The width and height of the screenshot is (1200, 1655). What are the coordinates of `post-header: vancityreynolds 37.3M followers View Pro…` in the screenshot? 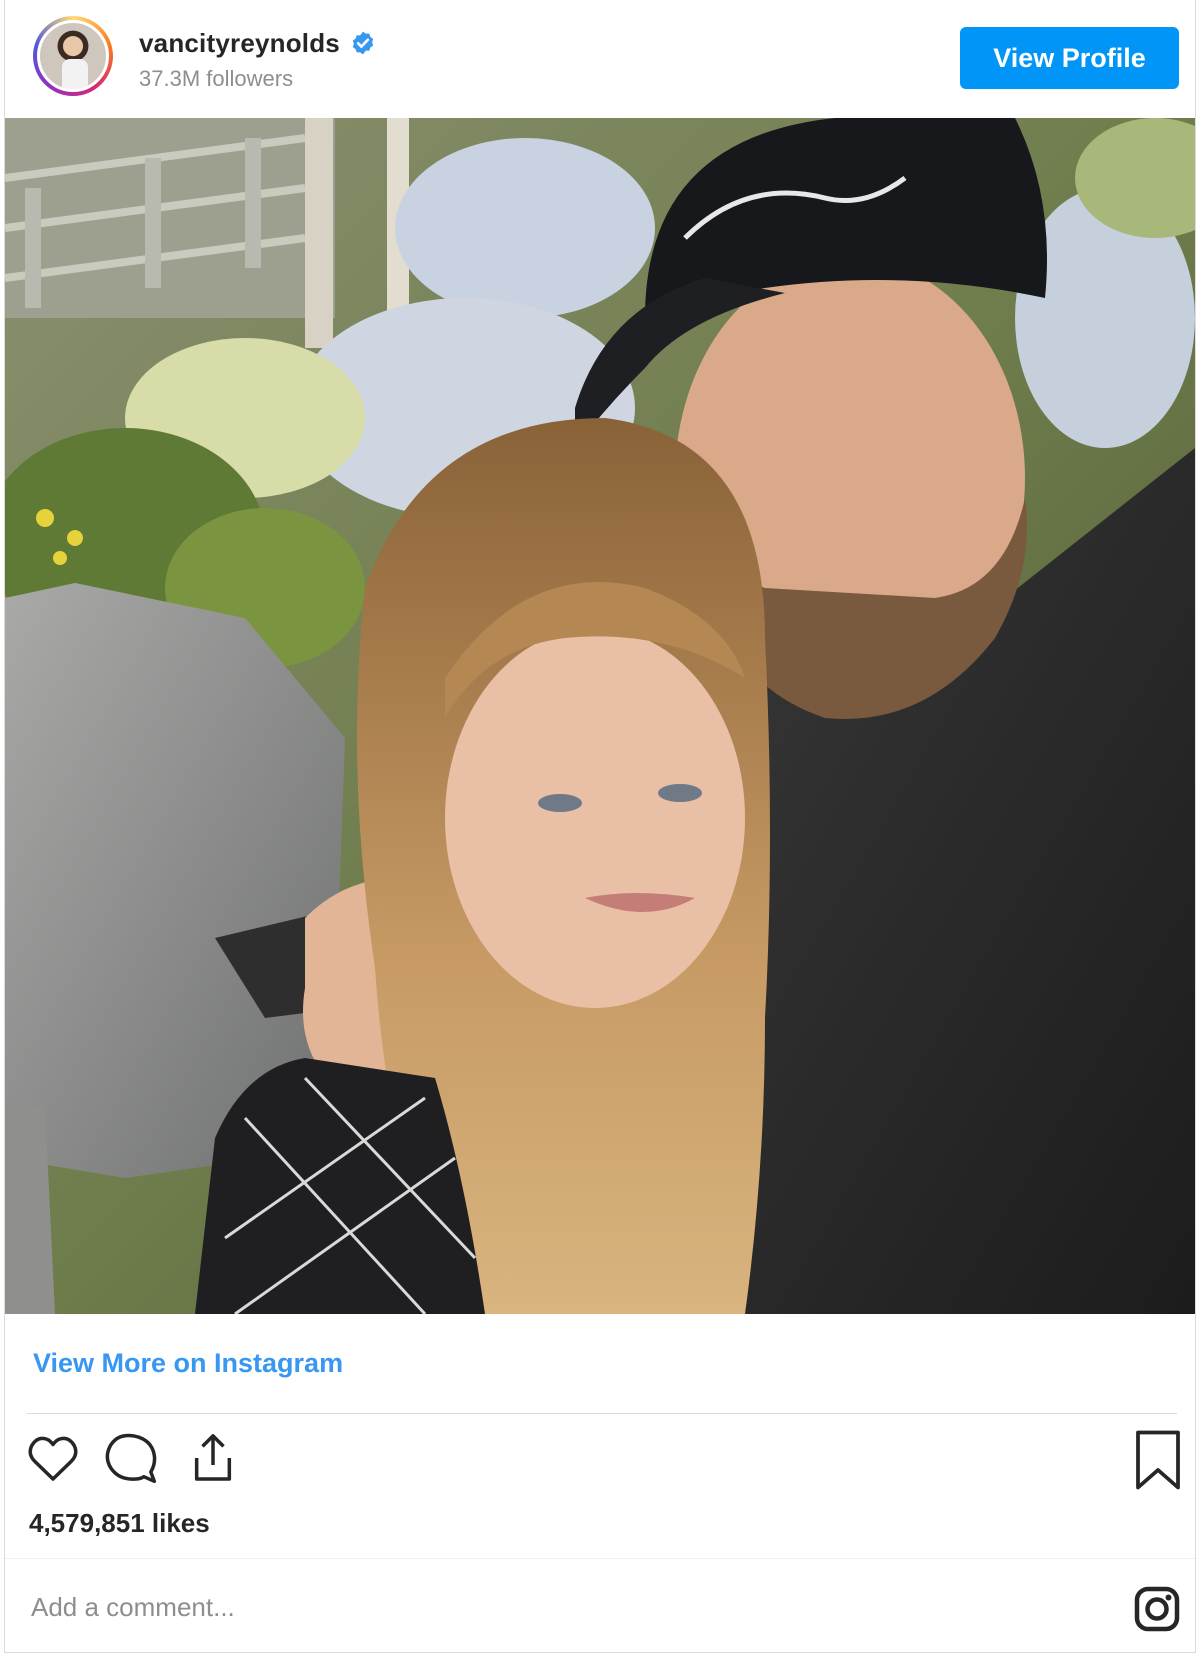 It's located at (600, 59).